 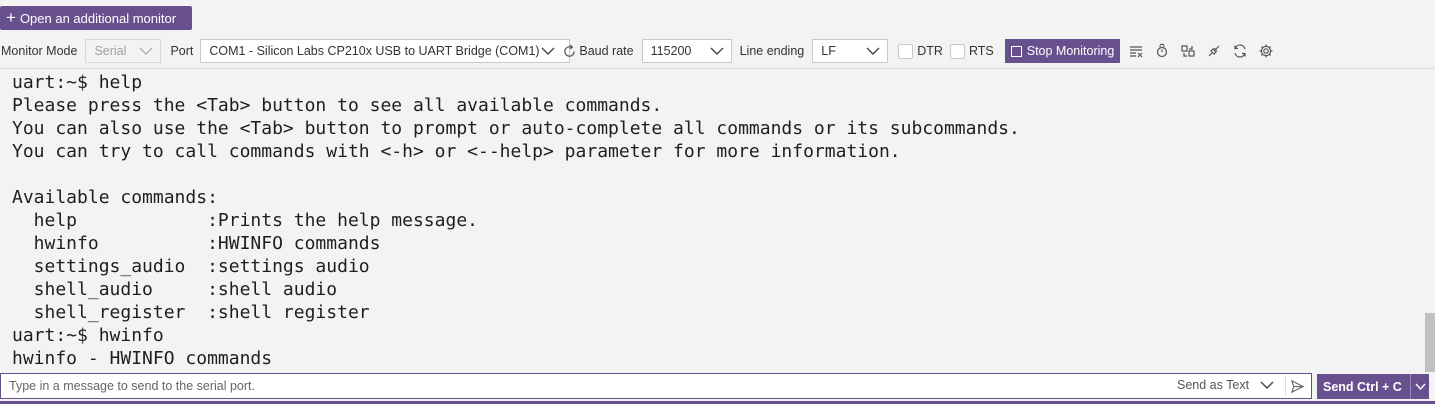 What do you see at coordinates (1266, 51) in the screenshot?
I see `settings-icon` at bounding box center [1266, 51].